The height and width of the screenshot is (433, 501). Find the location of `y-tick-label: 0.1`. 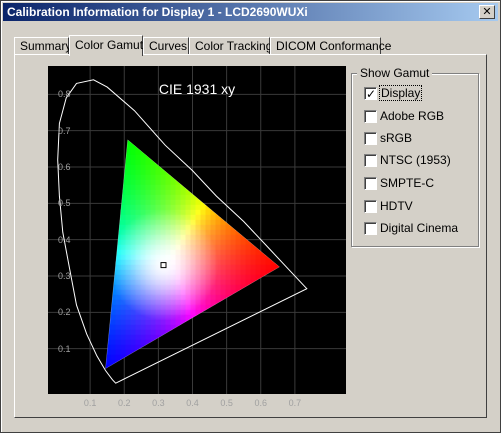

y-tick-label: 0.1 is located at coordinates (64, 348).